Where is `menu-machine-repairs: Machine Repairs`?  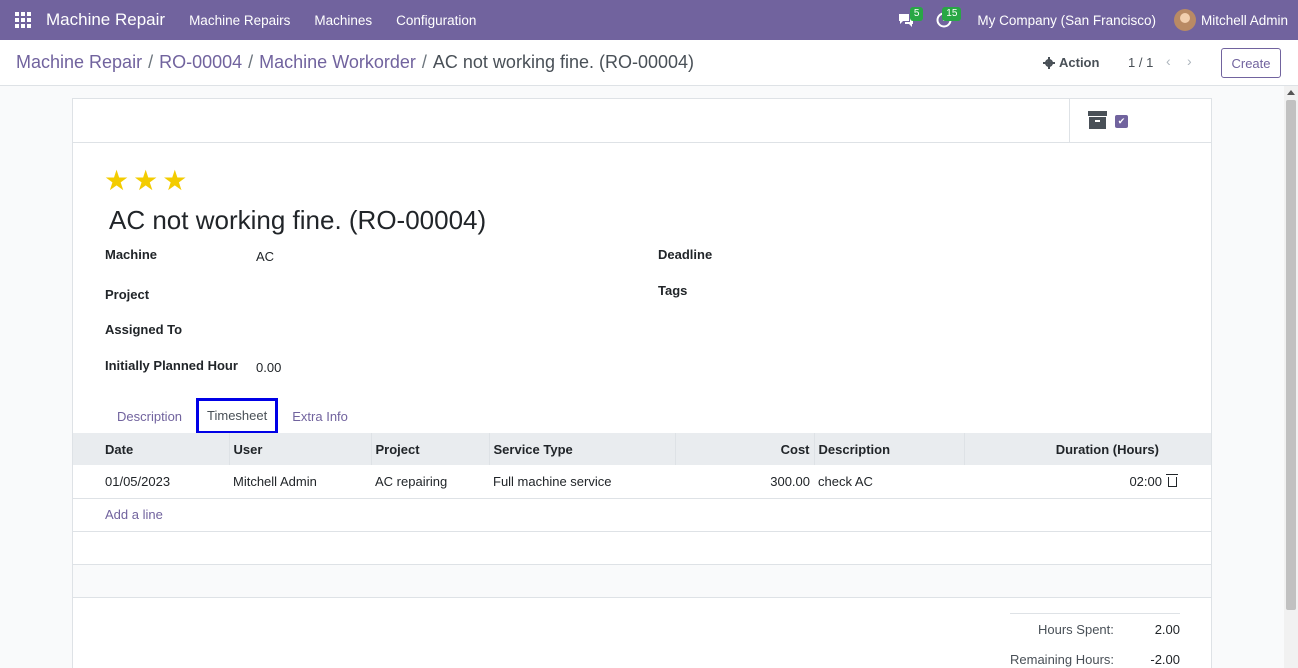 menu-machine-repairs: Machine Repairs is located at coordinates (239, 20).